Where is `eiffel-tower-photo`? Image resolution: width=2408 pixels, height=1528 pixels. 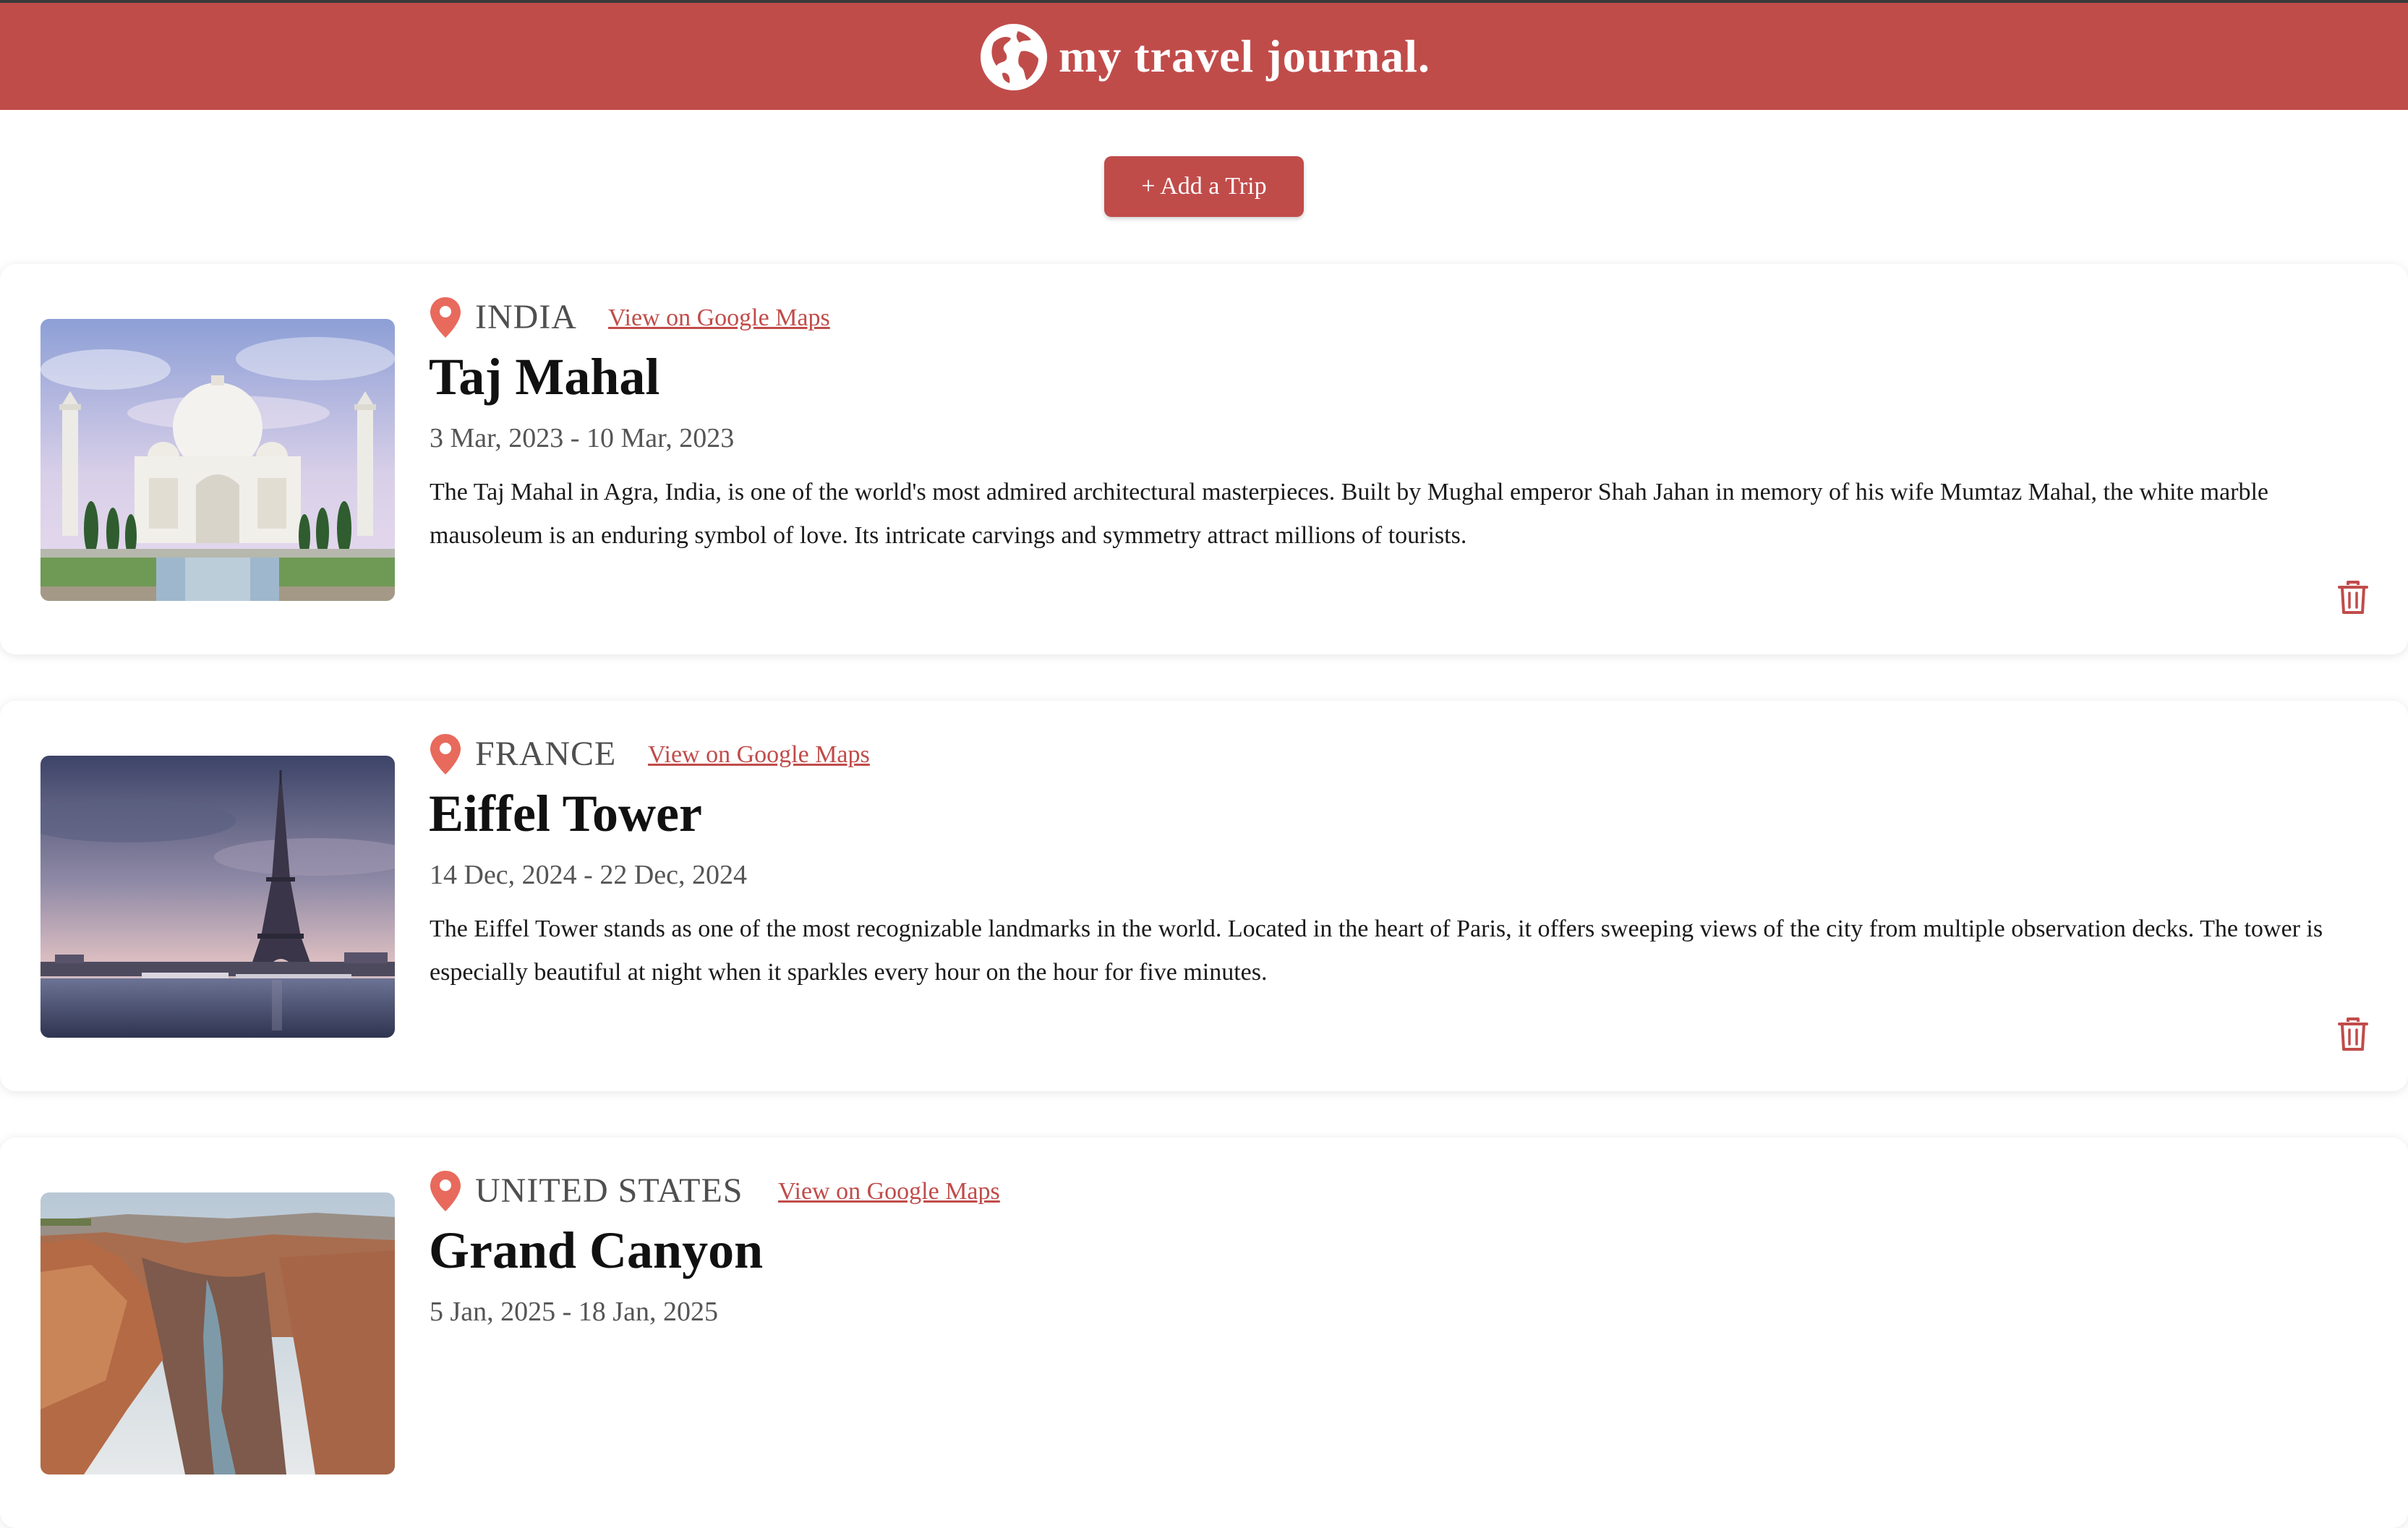 eiffel-tower-photo is located at coordinates (217, 897).